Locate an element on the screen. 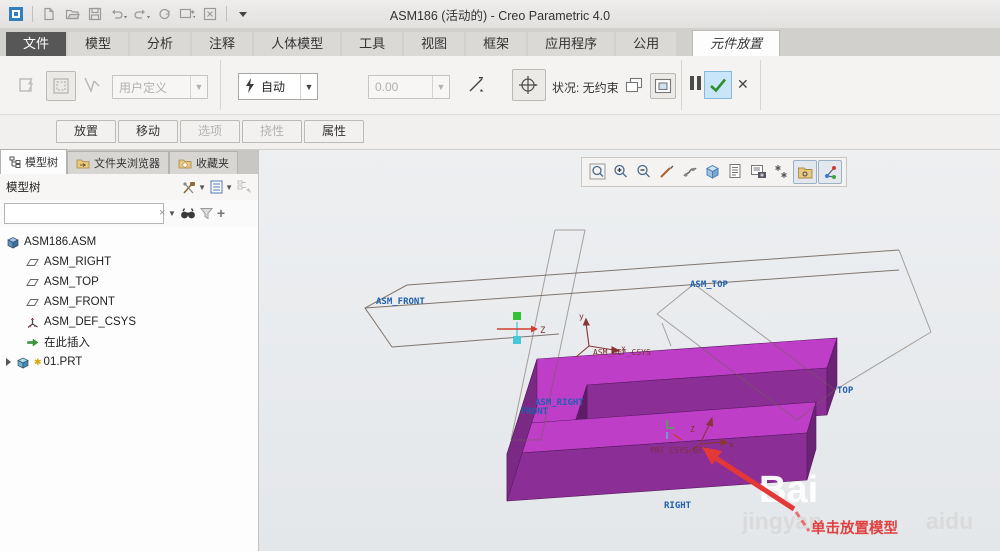 Image resolution: width=1000 pixels, height=551 pixels. tab-applications: 应用程序 is located at coordinates (571, 44).